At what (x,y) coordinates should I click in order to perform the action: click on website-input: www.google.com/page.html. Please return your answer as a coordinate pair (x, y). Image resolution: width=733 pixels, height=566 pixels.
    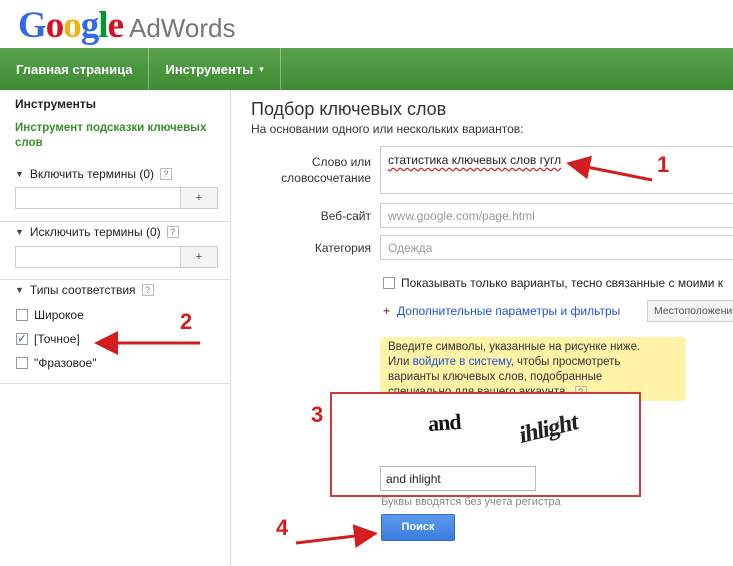
    Looking at the image, I should click on (556, 215).